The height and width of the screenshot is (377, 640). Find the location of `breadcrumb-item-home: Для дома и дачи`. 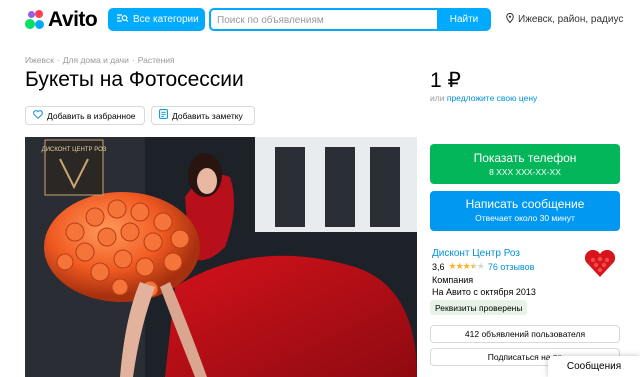

breadcrumb-item-home: Для дома и дачи is located at coordinates (96, 60).